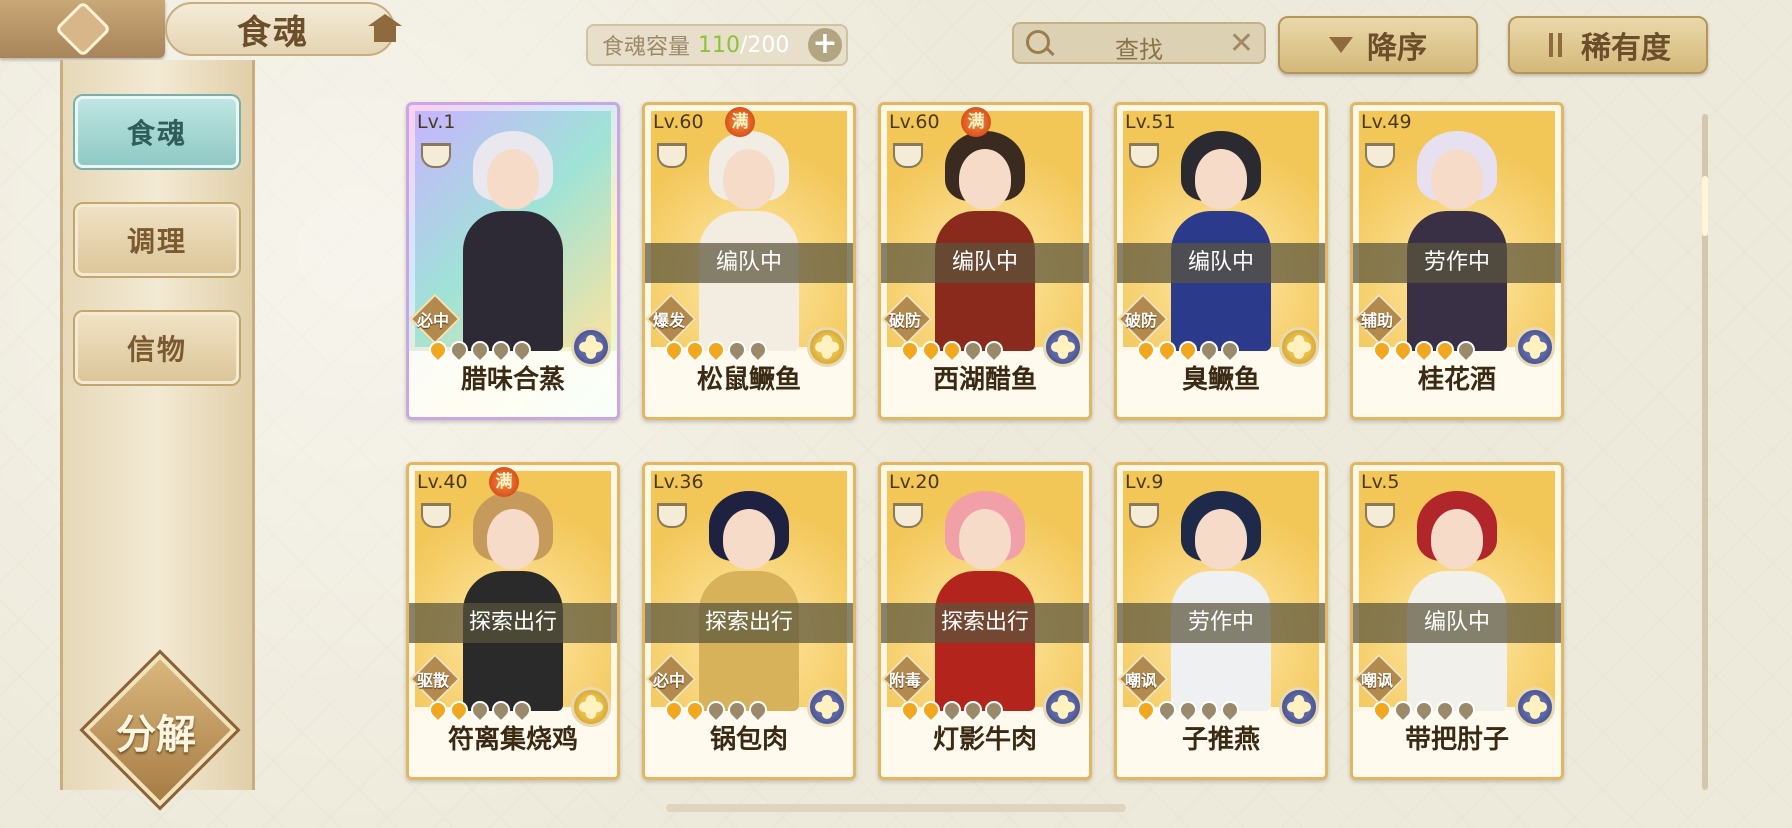  What do you see at coordinates (513, 261) in the screenshot?
I see `food-soul-card: Lv.1 必中 腊味合蒸` at bounding box center [513, 261].